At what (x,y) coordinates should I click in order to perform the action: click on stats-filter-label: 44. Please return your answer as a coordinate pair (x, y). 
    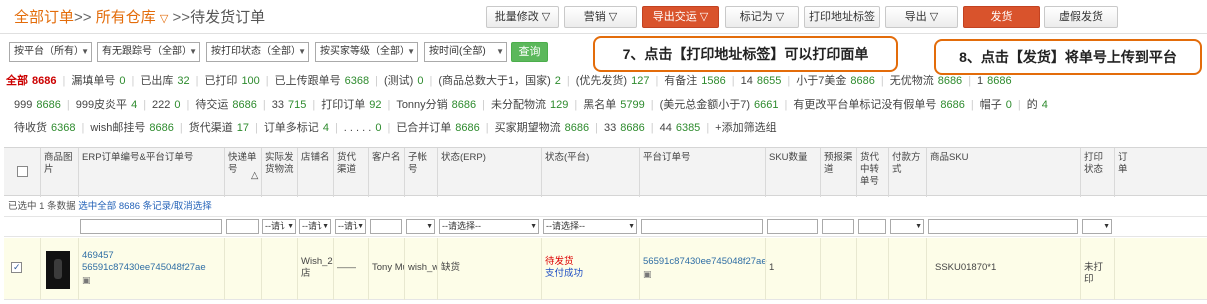
    Looking at the image, I should click on (666, 128).